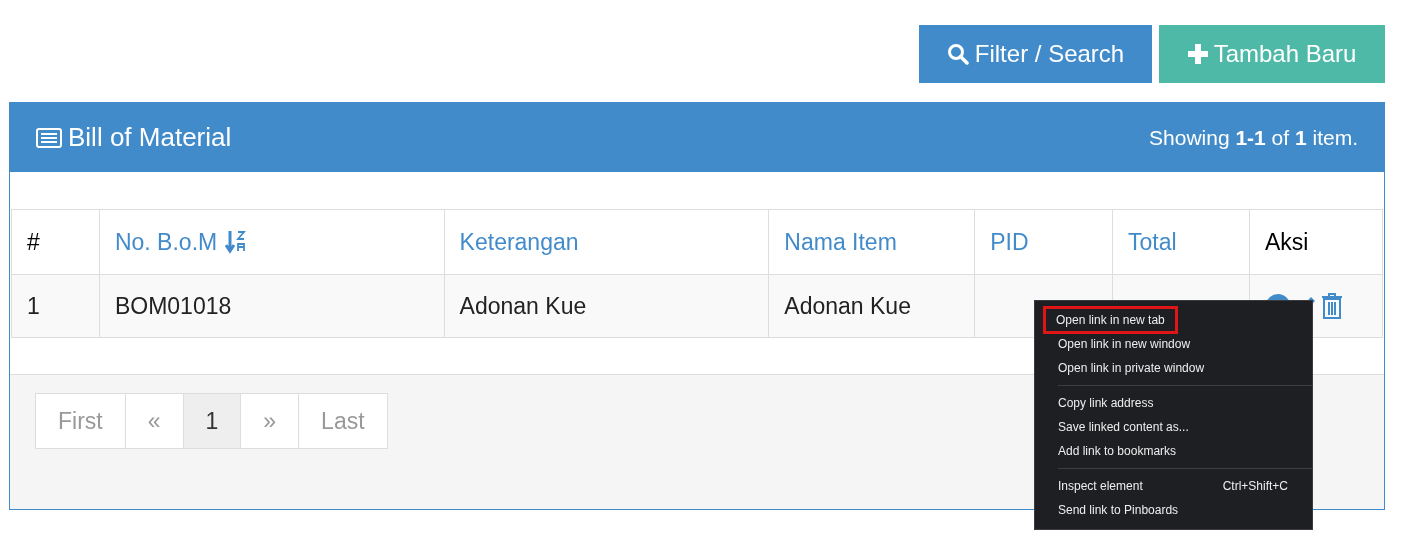 The image size is (1404, 543). I want to click on list-icon, so click(49, 137).